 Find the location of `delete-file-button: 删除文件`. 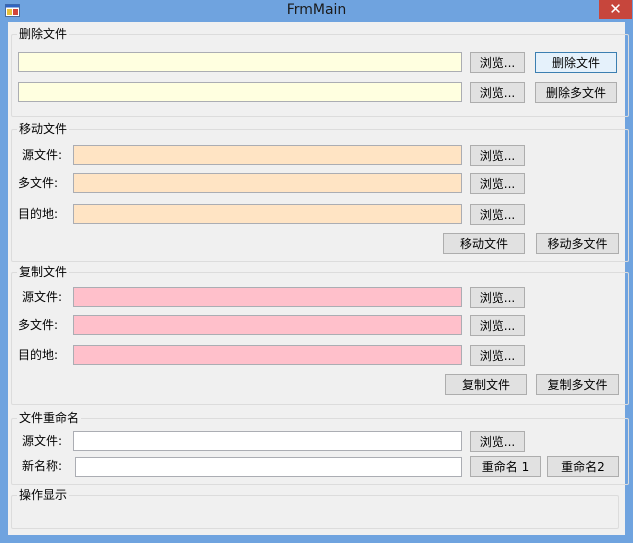

delete-file-button: 删除文件 is located at coordinates (576, 62).